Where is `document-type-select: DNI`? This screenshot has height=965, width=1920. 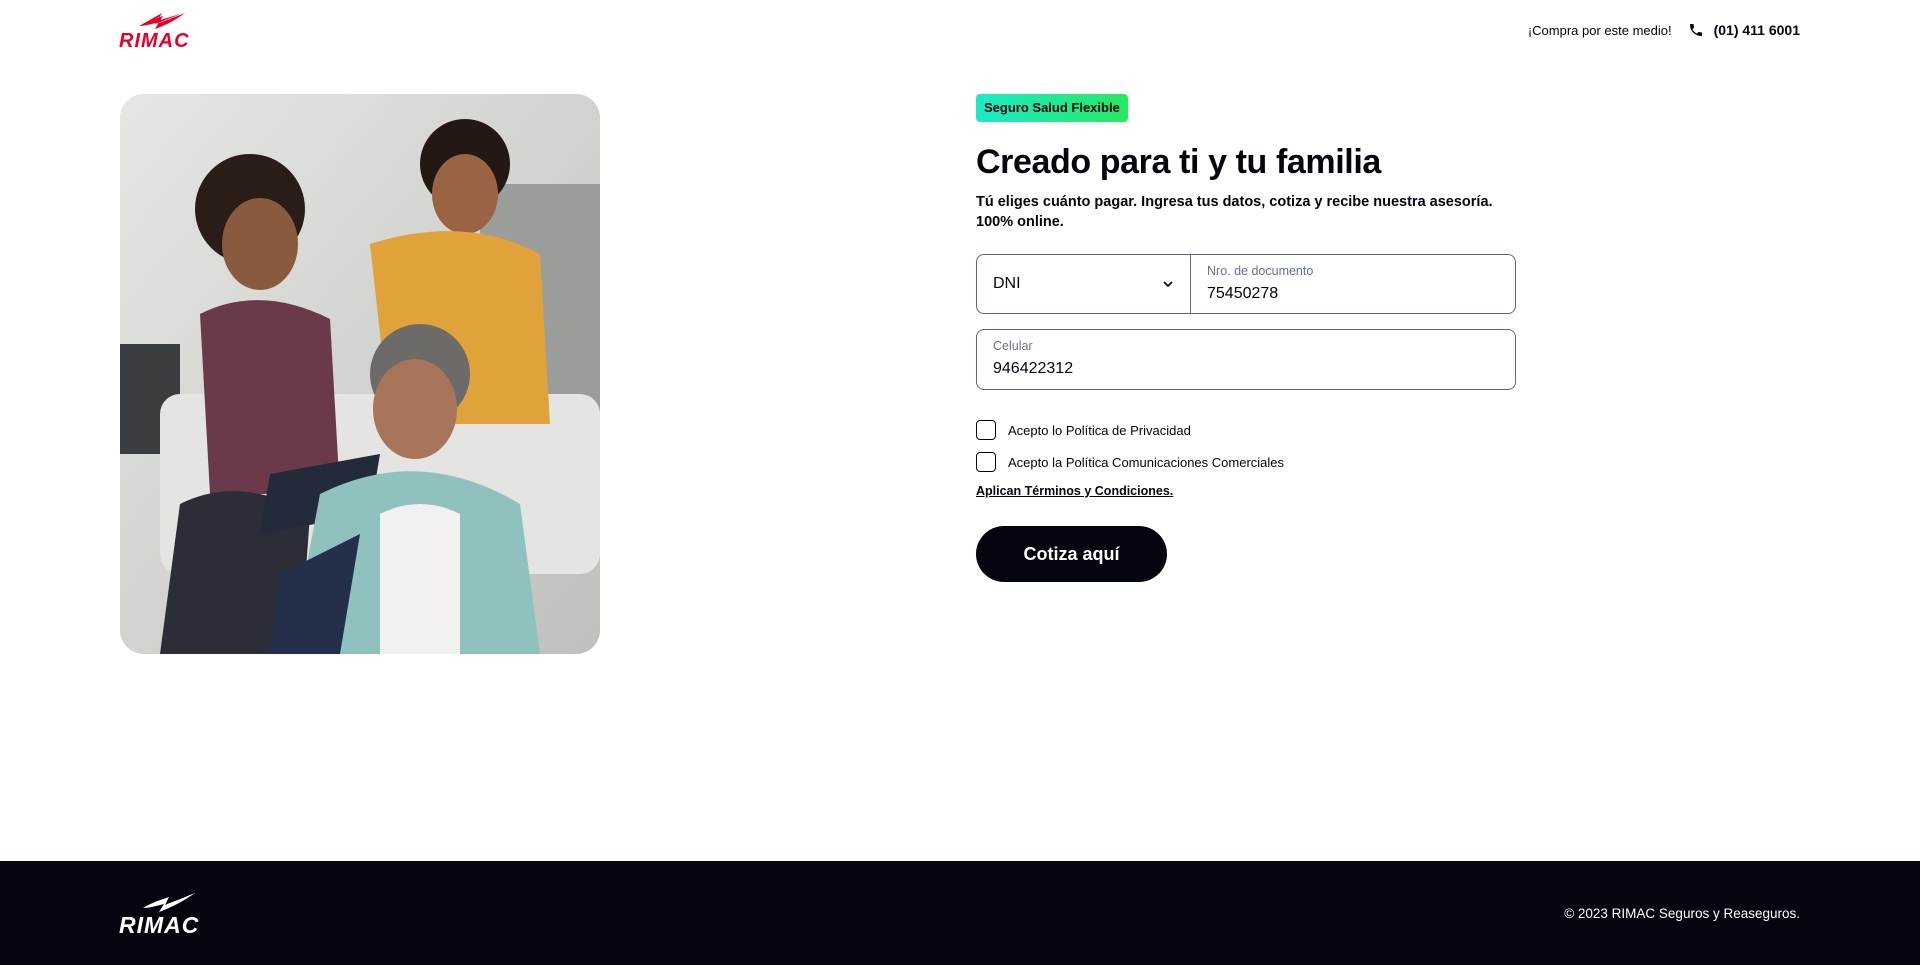
document-type-select: DNI is located at coordinates (1084, 284).